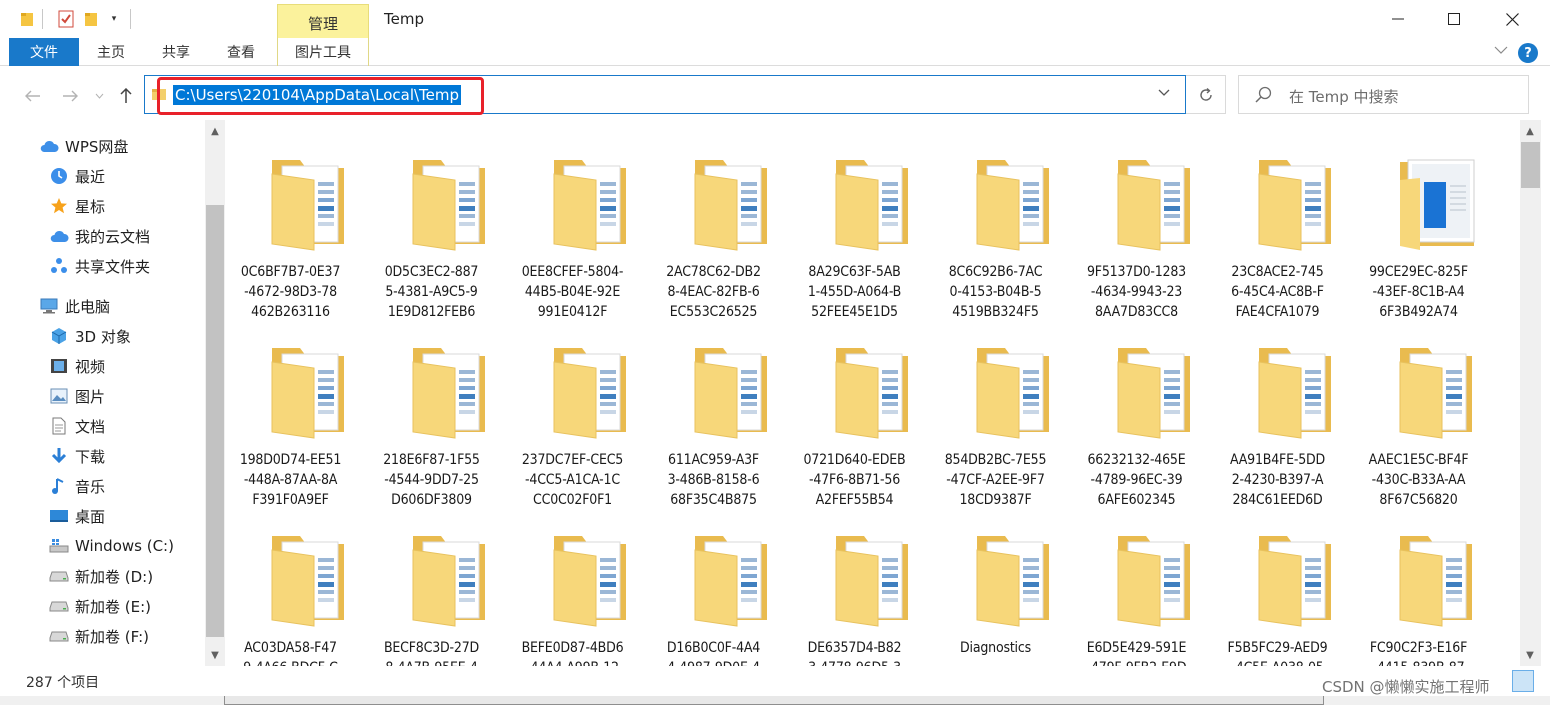 The width and height of the screenshot is (1550, 705). I want to click on customize-toolbar-icon: ▾, so click(114, 19).